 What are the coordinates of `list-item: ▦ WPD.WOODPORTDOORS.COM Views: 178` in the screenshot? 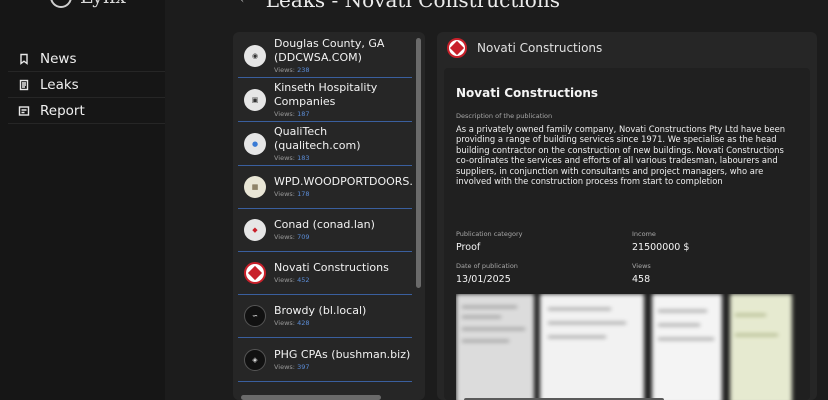 It's located at (325, 187).